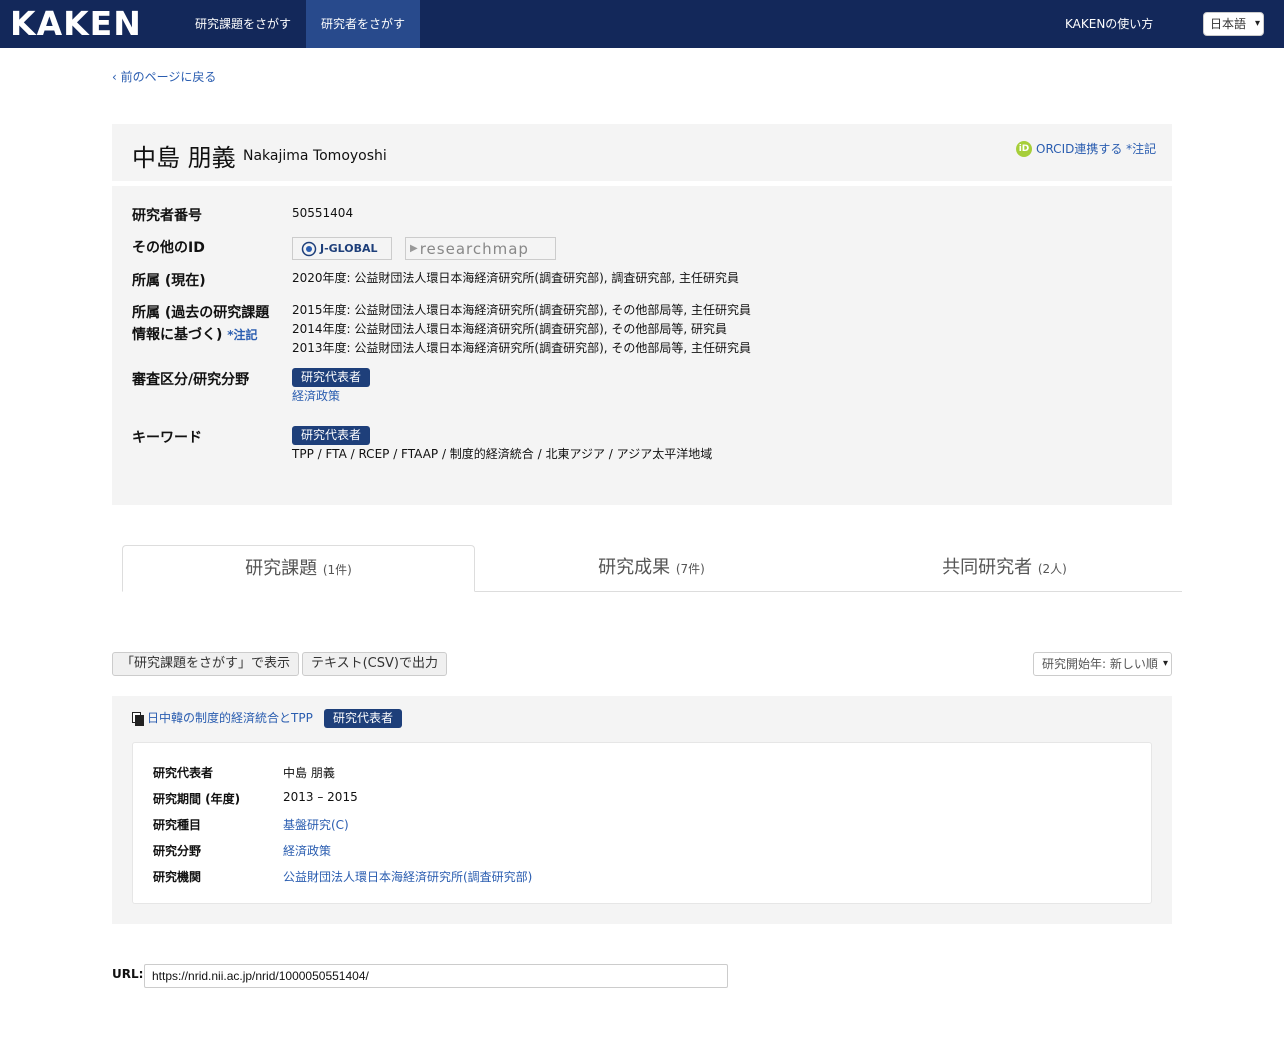  Describe the element at coordinates (281, 568) in the screenshot. I see `tab-projects-label: 研究課題` at that location.